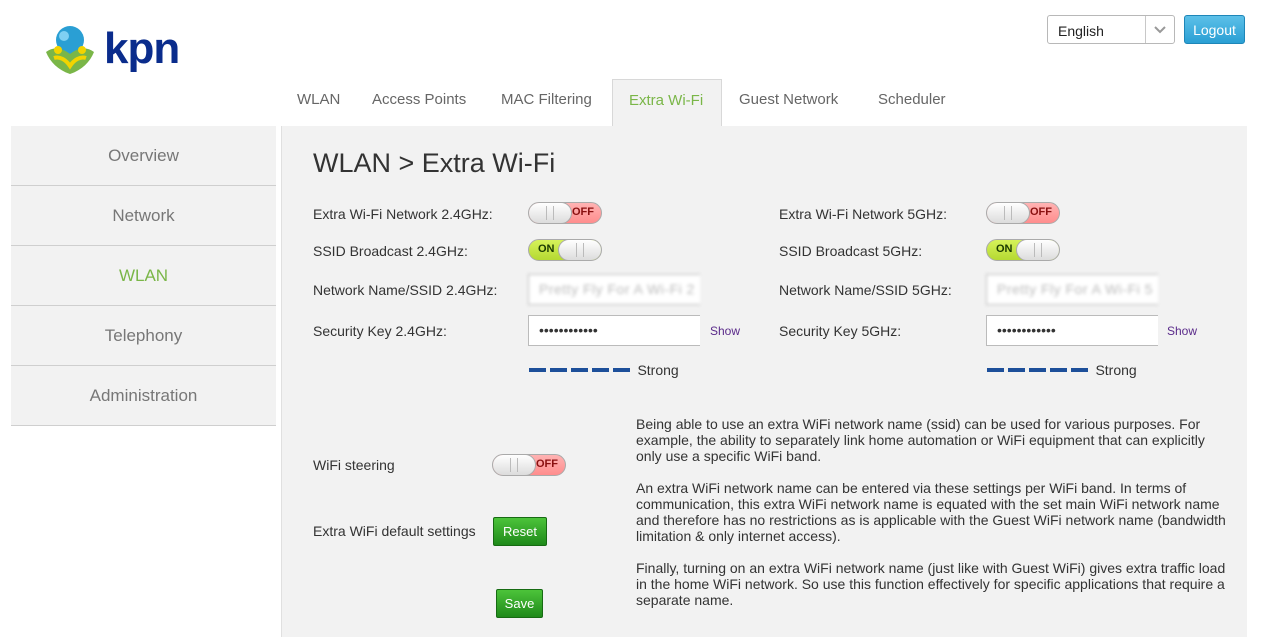 This screenshot has width=1286, height=637. I want to click on tab-wlan: WLAN, so click(318, 102).